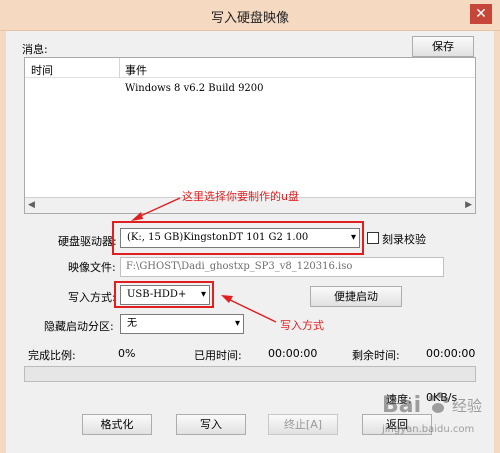 The width and height of the screenshot is (500, 453). What do you see at coordinates (282, 267) in the screenshot?
I see `image-file-field: F:\GHOST\Dadi_ghostxp_SP3_v8_120316.iso` at bounding box center [282, 267].